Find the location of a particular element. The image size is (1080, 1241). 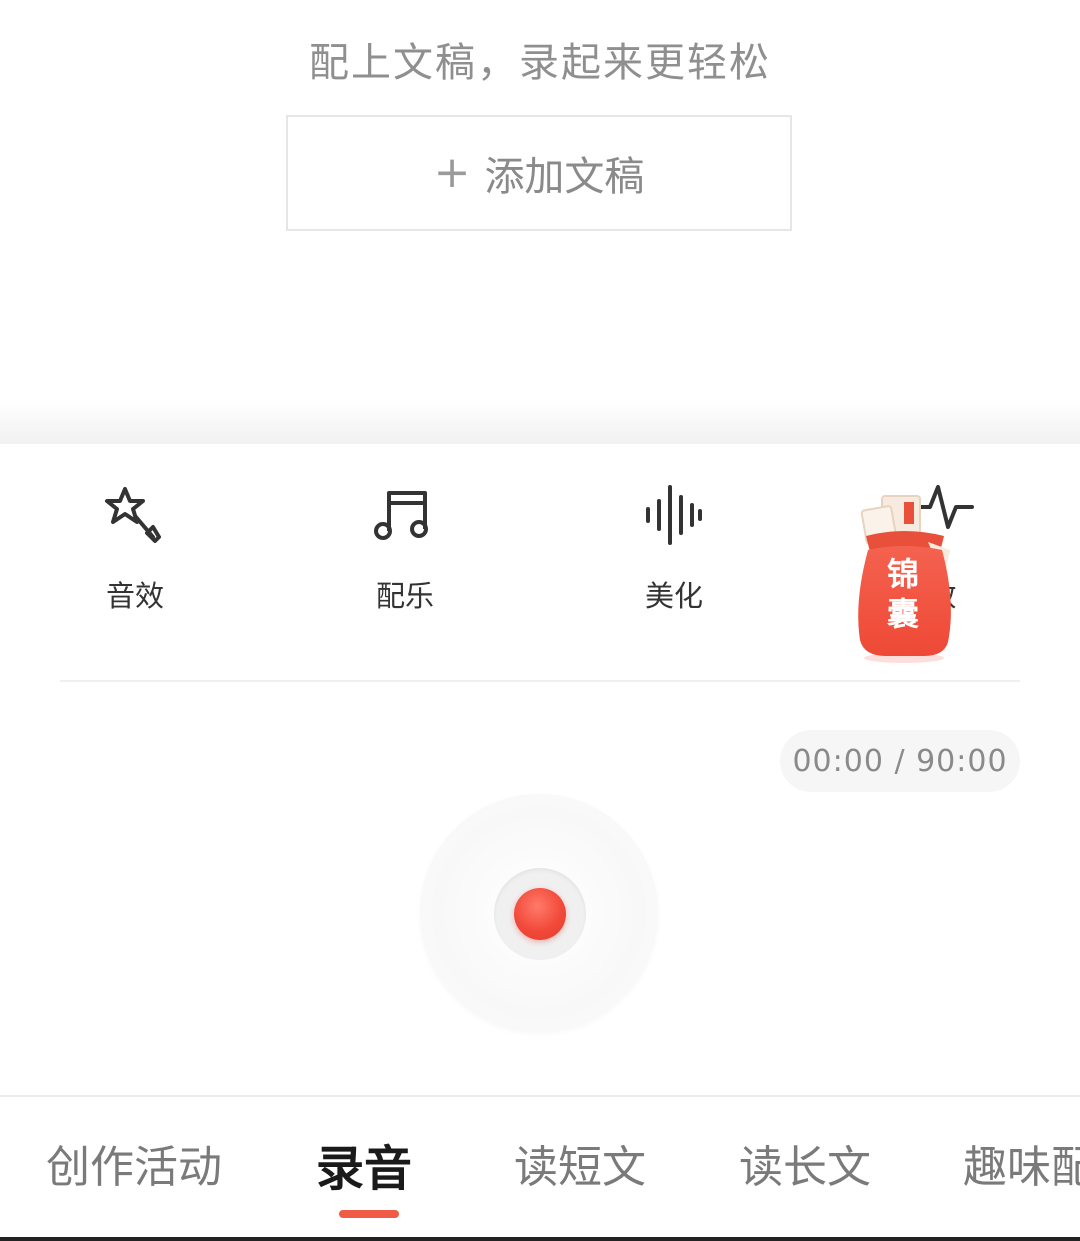

record-button-inner is located at coordinates (540, 914).